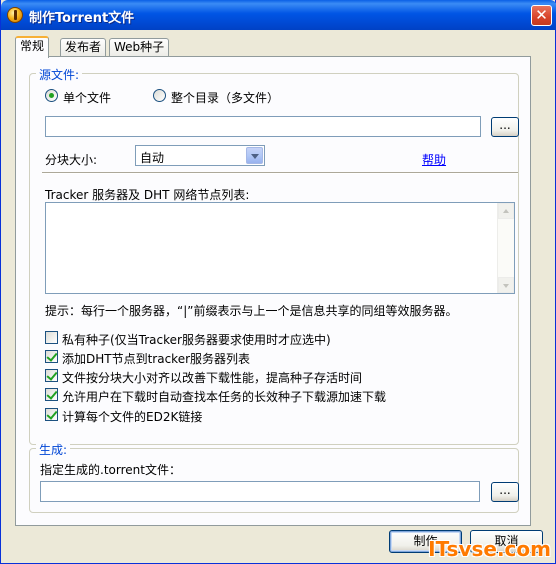 The image size is (556, 564). Describe the element at coordinates (159, 95) in the screenshot. I see `directory-radio` at that location.